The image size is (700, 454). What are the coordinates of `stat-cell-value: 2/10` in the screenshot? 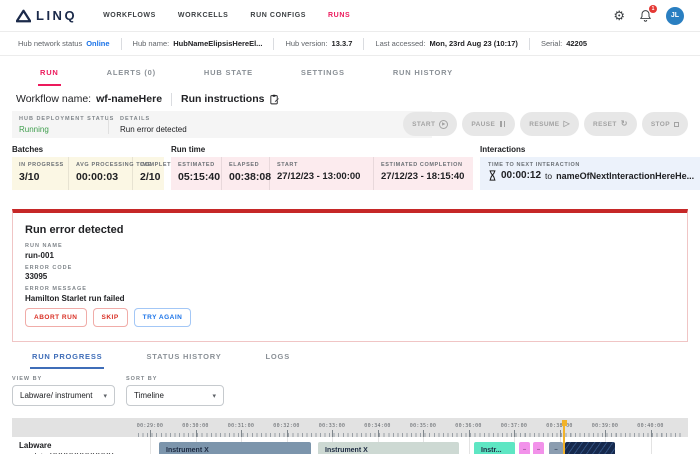 It's located at (150, 177).